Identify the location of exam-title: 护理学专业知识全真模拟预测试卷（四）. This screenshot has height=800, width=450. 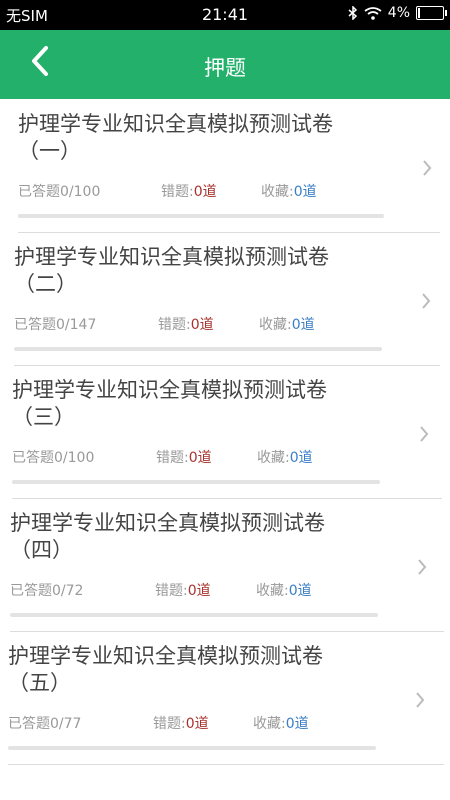
(167, 536).